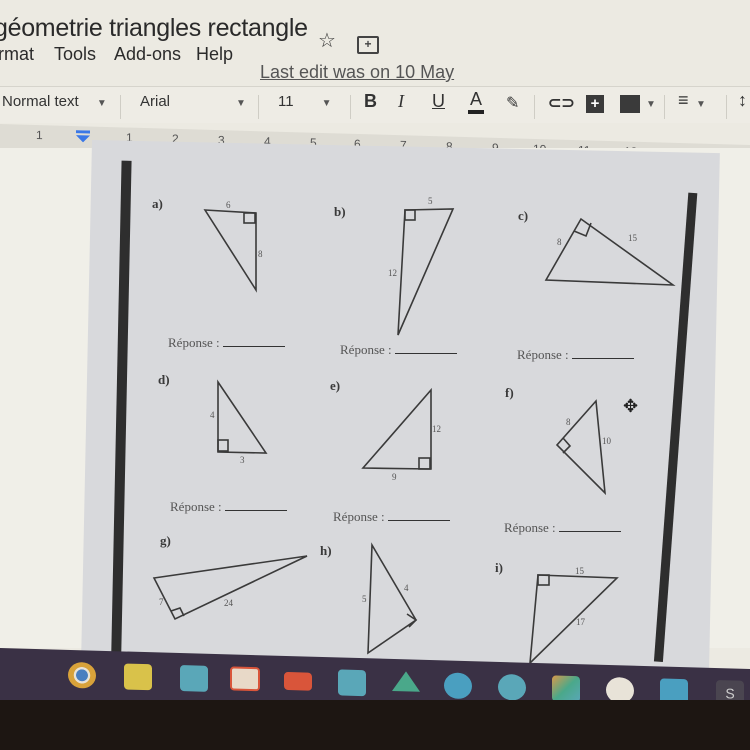 Image resolution: width=750 pixels, height=750 pixels. I want to click on problem-label: e), so click(335, 385).